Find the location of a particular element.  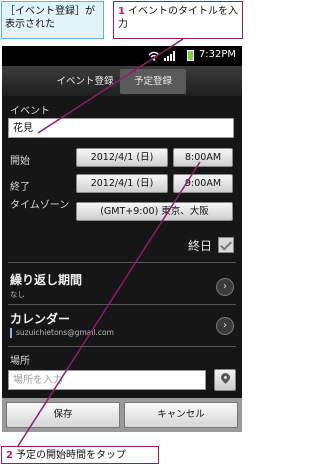

tab-bar: イベント登録 予定登録 is located at coordinates (122, 81).